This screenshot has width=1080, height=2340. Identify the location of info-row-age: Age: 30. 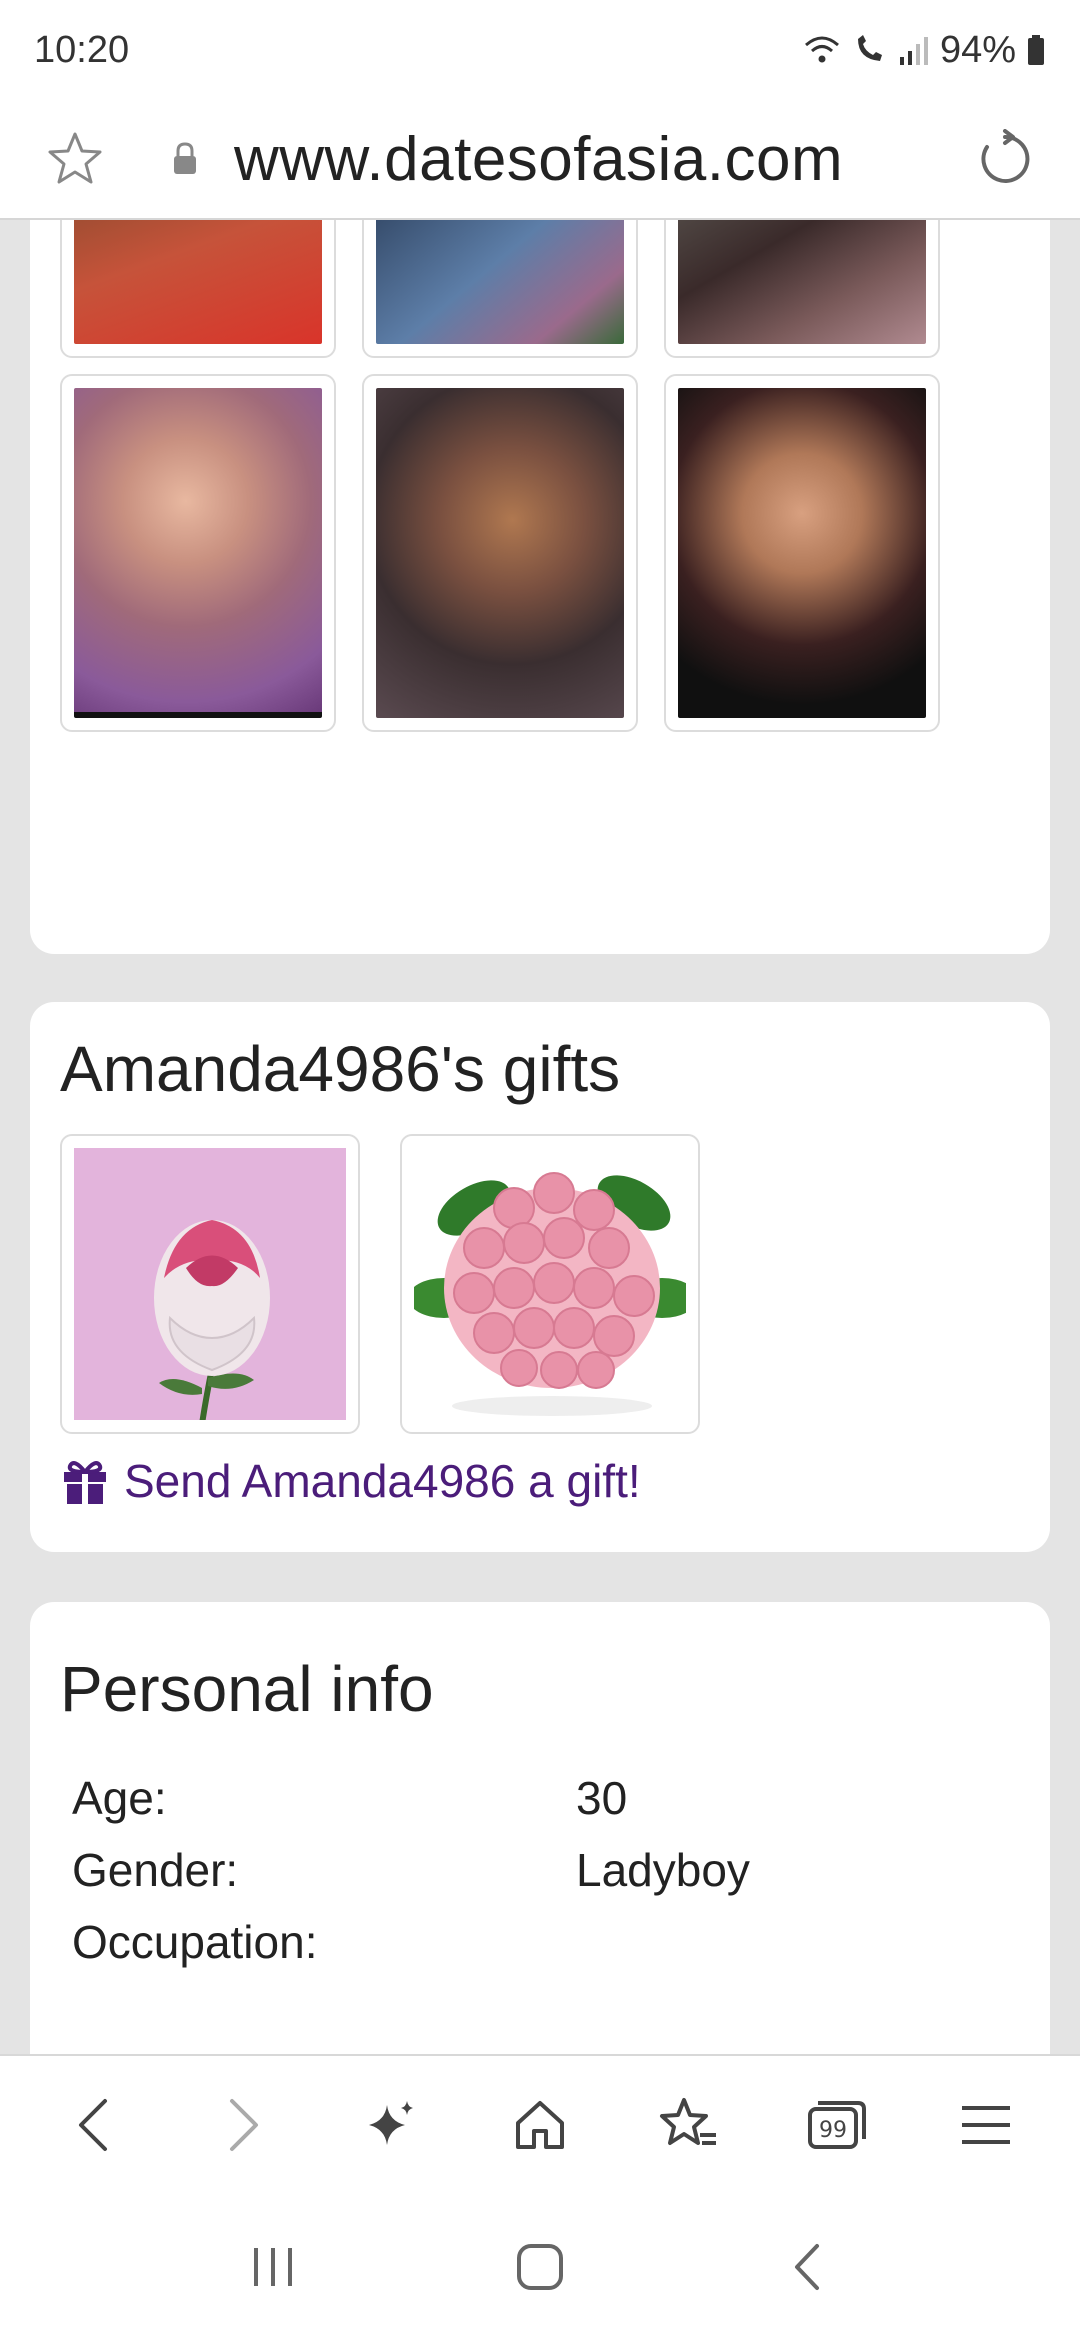
(540, 1798).